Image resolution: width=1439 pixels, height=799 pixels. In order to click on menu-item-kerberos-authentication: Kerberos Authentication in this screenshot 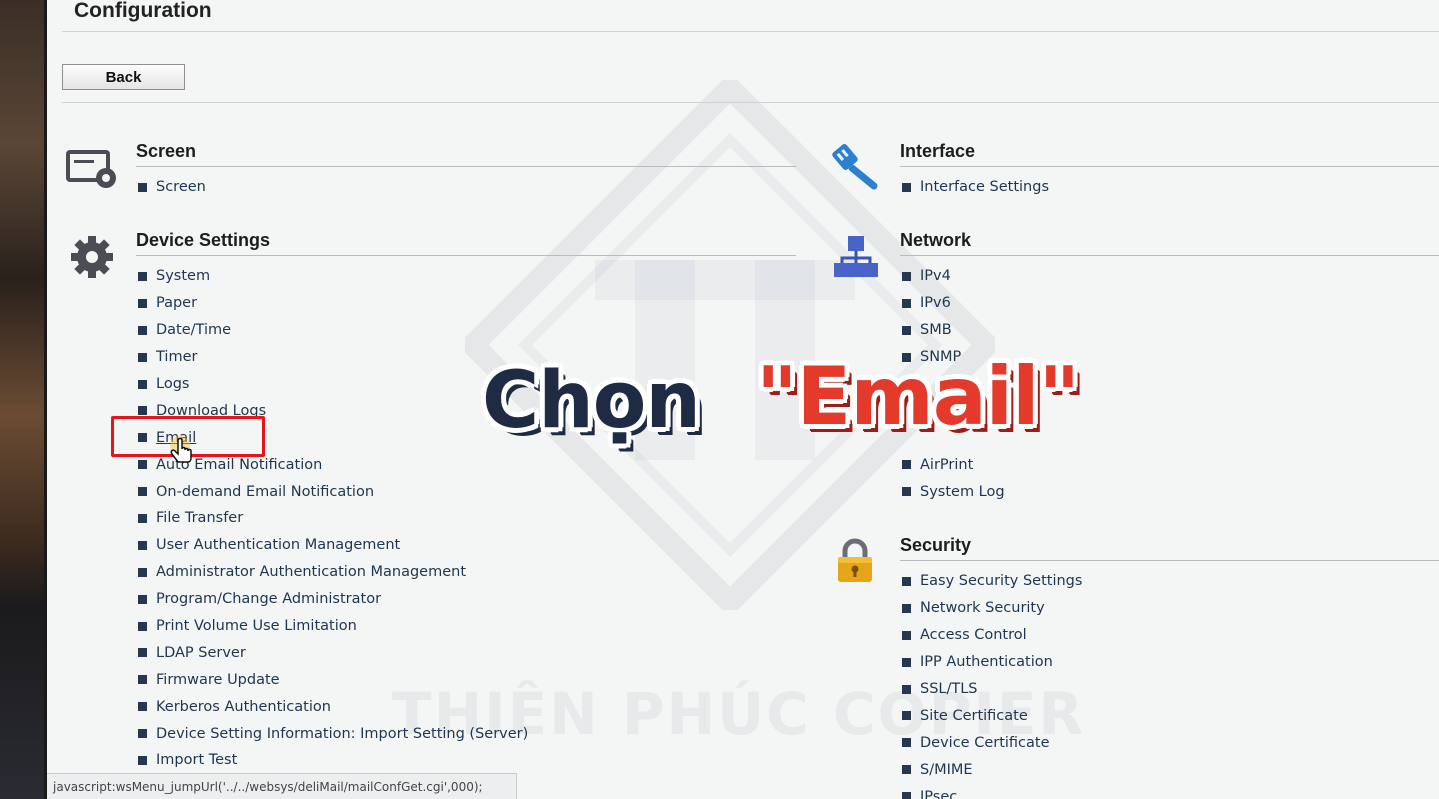, I will do `click(333, 706)`.